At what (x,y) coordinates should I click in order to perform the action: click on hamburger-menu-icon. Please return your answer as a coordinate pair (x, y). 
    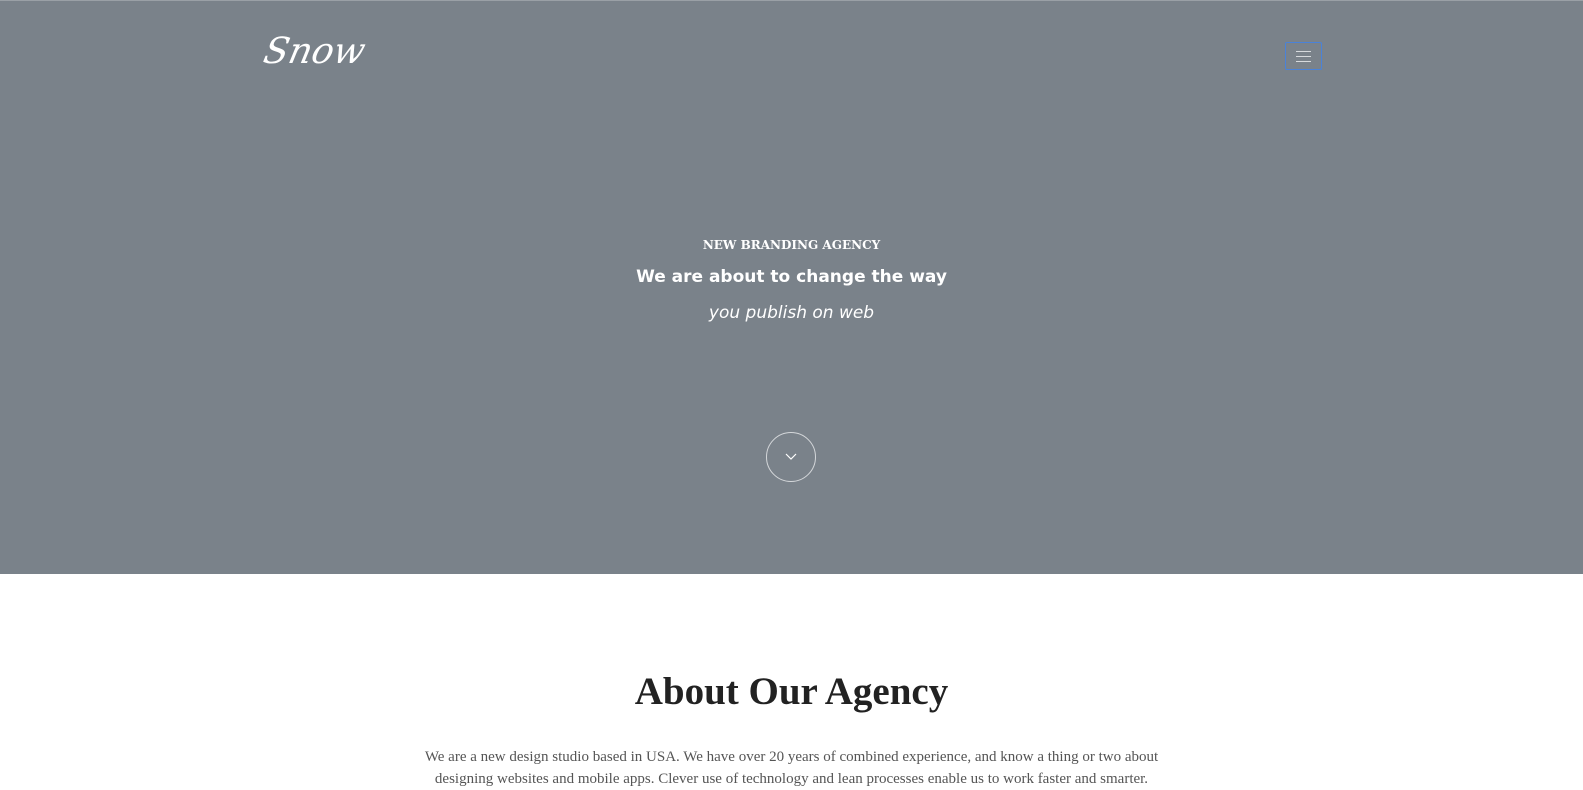
    Looking at the image, I should click on (1303, 56).